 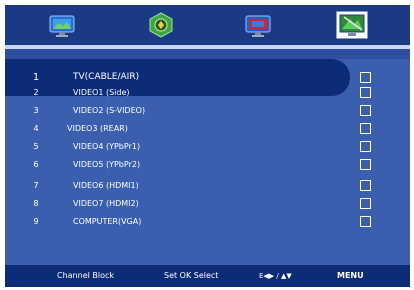 What do you see at coordinates (207, 129) in the screenshot?
I see `list-item: 4 VIDEO3 (REAR)` at bounding box center [207, 129].